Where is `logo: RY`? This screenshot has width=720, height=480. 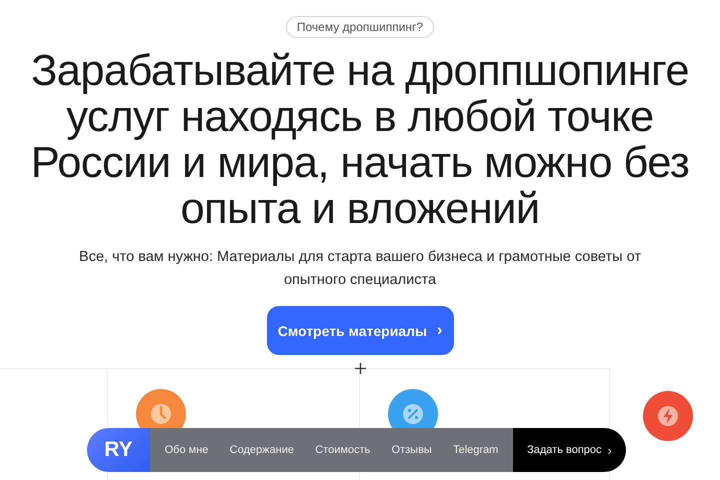
logo: RY is located at coordinates (118, 450).